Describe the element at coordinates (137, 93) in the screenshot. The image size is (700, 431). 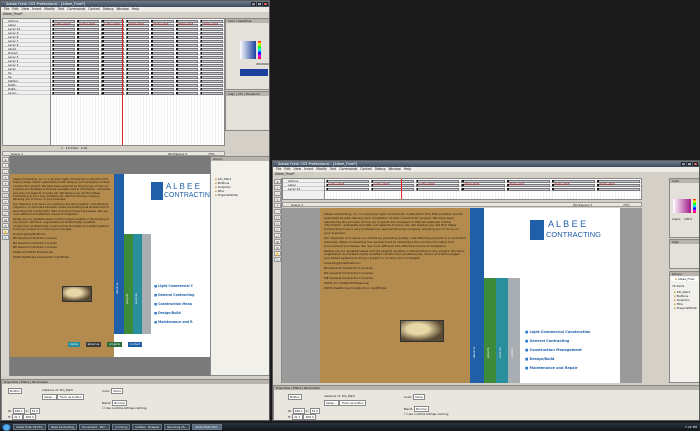
I see `frame-row` at that location.